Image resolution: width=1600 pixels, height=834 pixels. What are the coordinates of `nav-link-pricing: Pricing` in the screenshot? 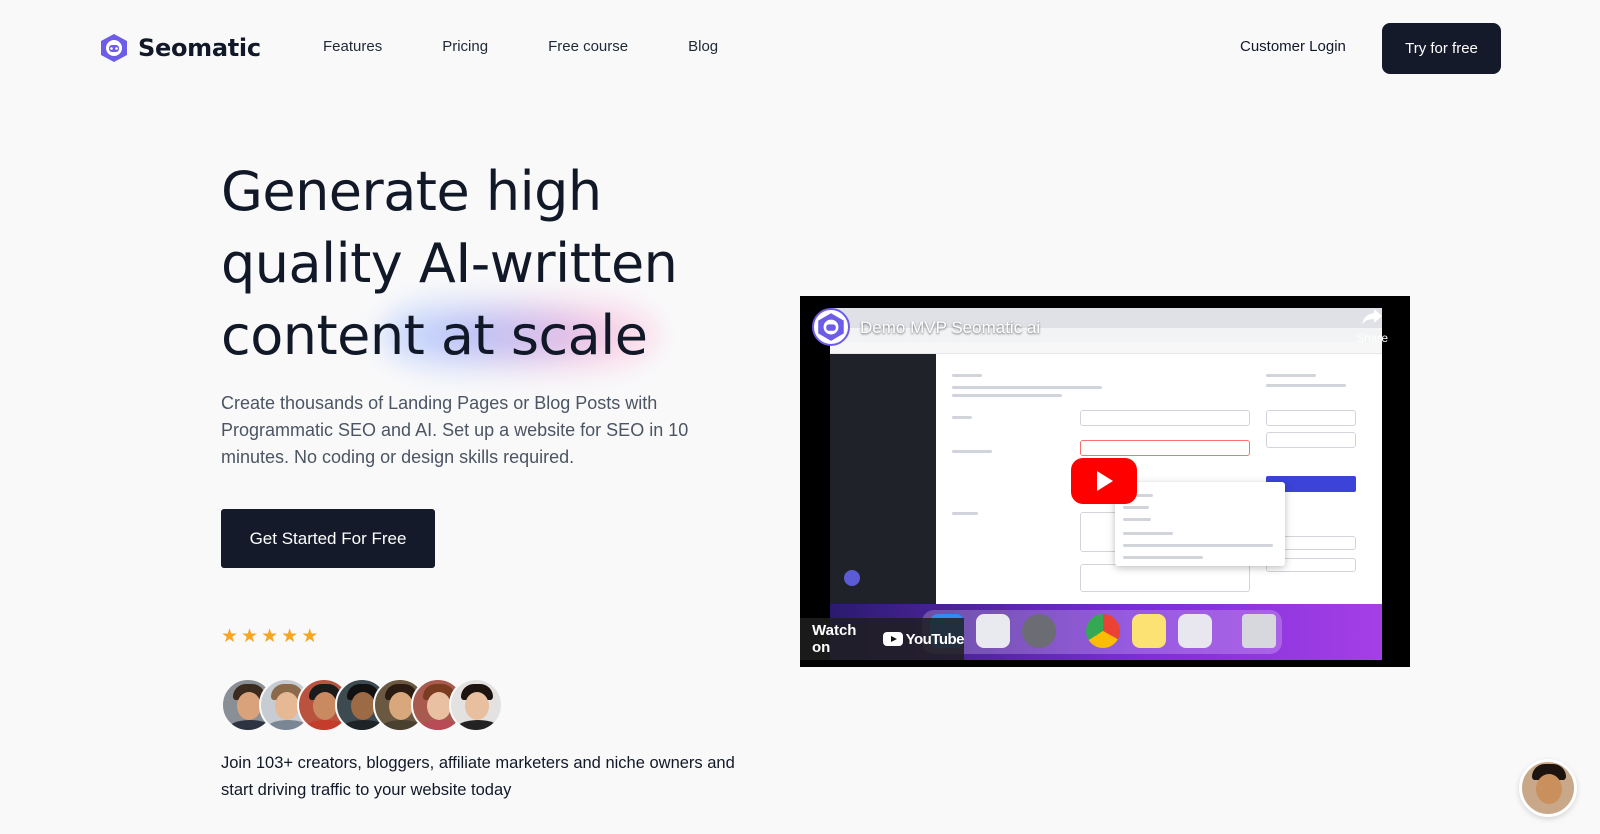 It's located at (465, 46).